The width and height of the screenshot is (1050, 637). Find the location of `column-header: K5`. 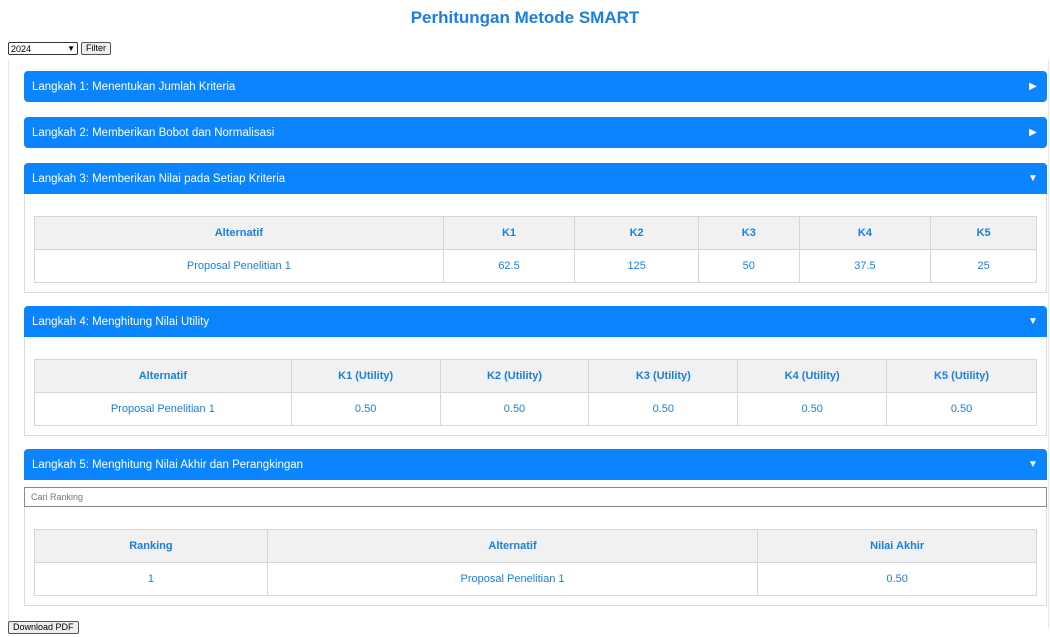

column-header: K5 is located at coordinates (983, 233).